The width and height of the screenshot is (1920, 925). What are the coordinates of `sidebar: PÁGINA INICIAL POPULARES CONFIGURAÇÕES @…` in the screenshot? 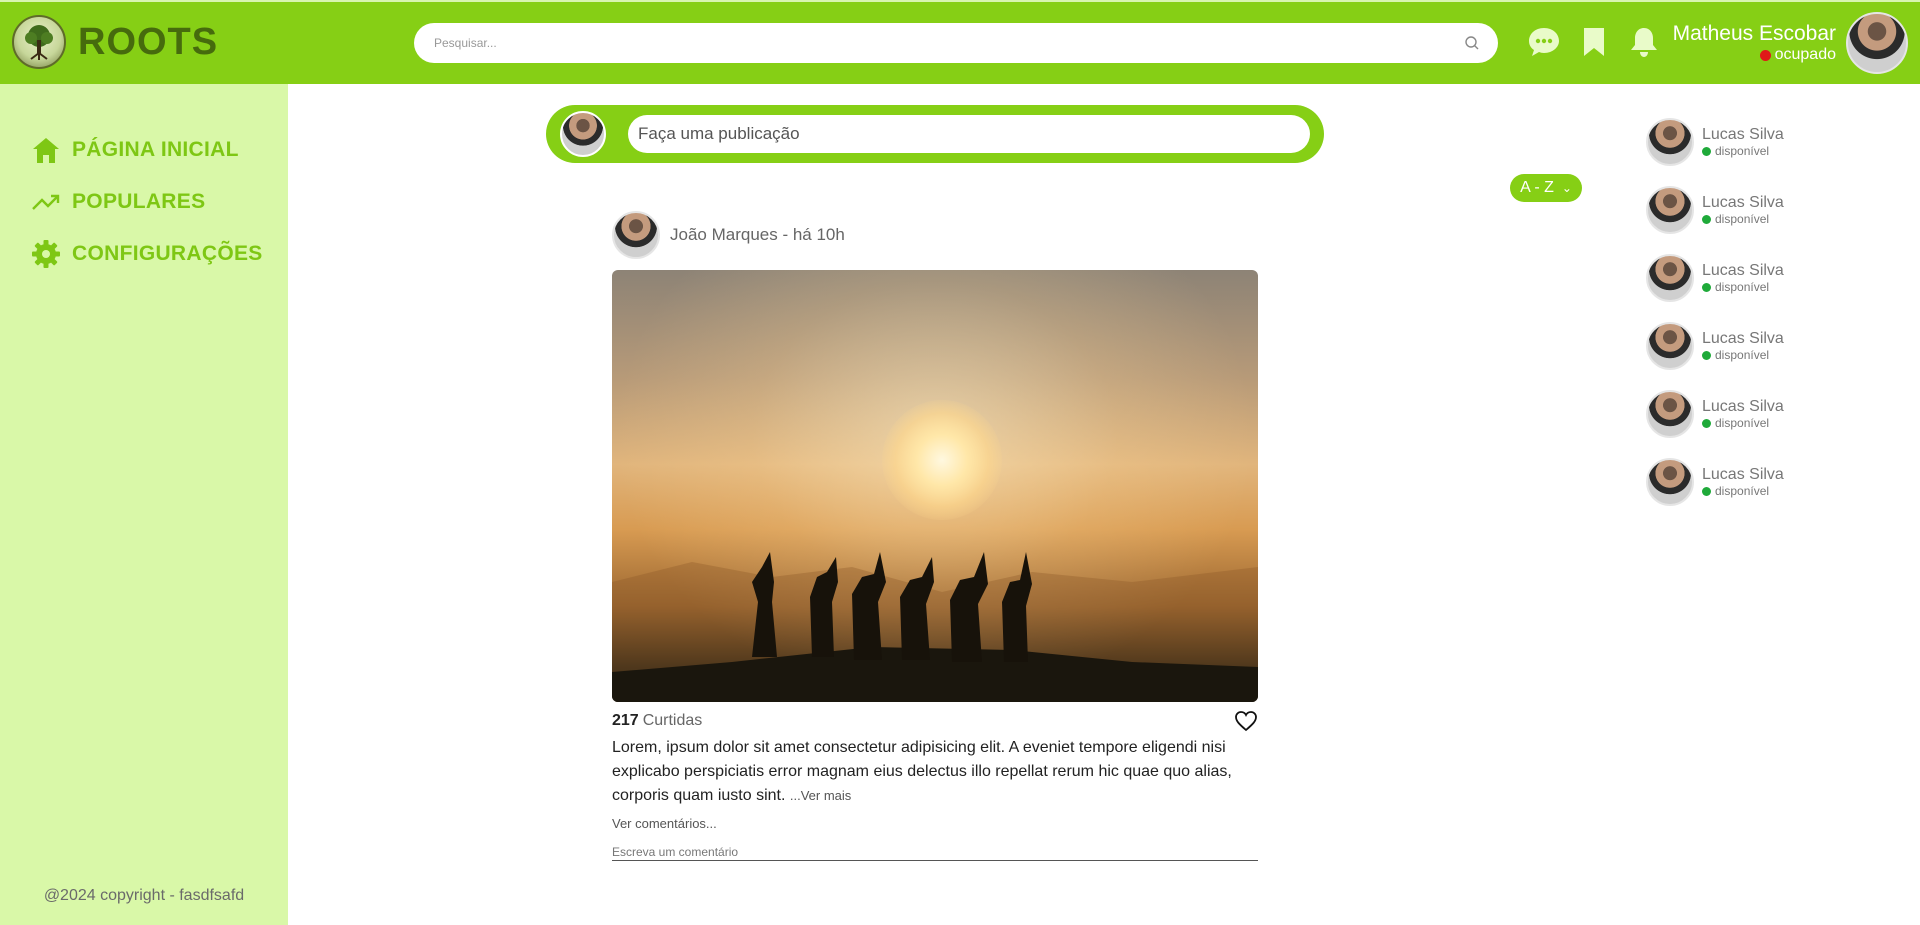 It's located at (144, 504).